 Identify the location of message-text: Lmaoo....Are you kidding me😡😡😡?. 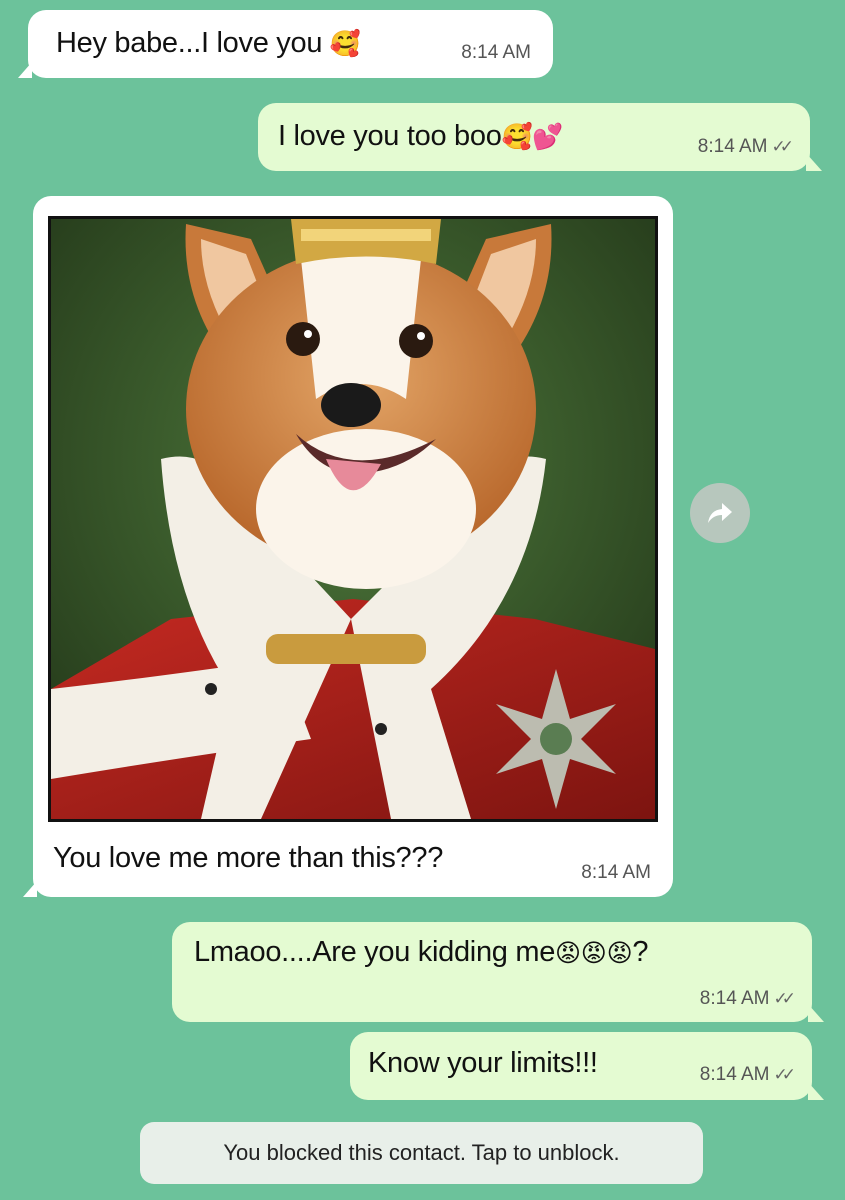
(421, 952).